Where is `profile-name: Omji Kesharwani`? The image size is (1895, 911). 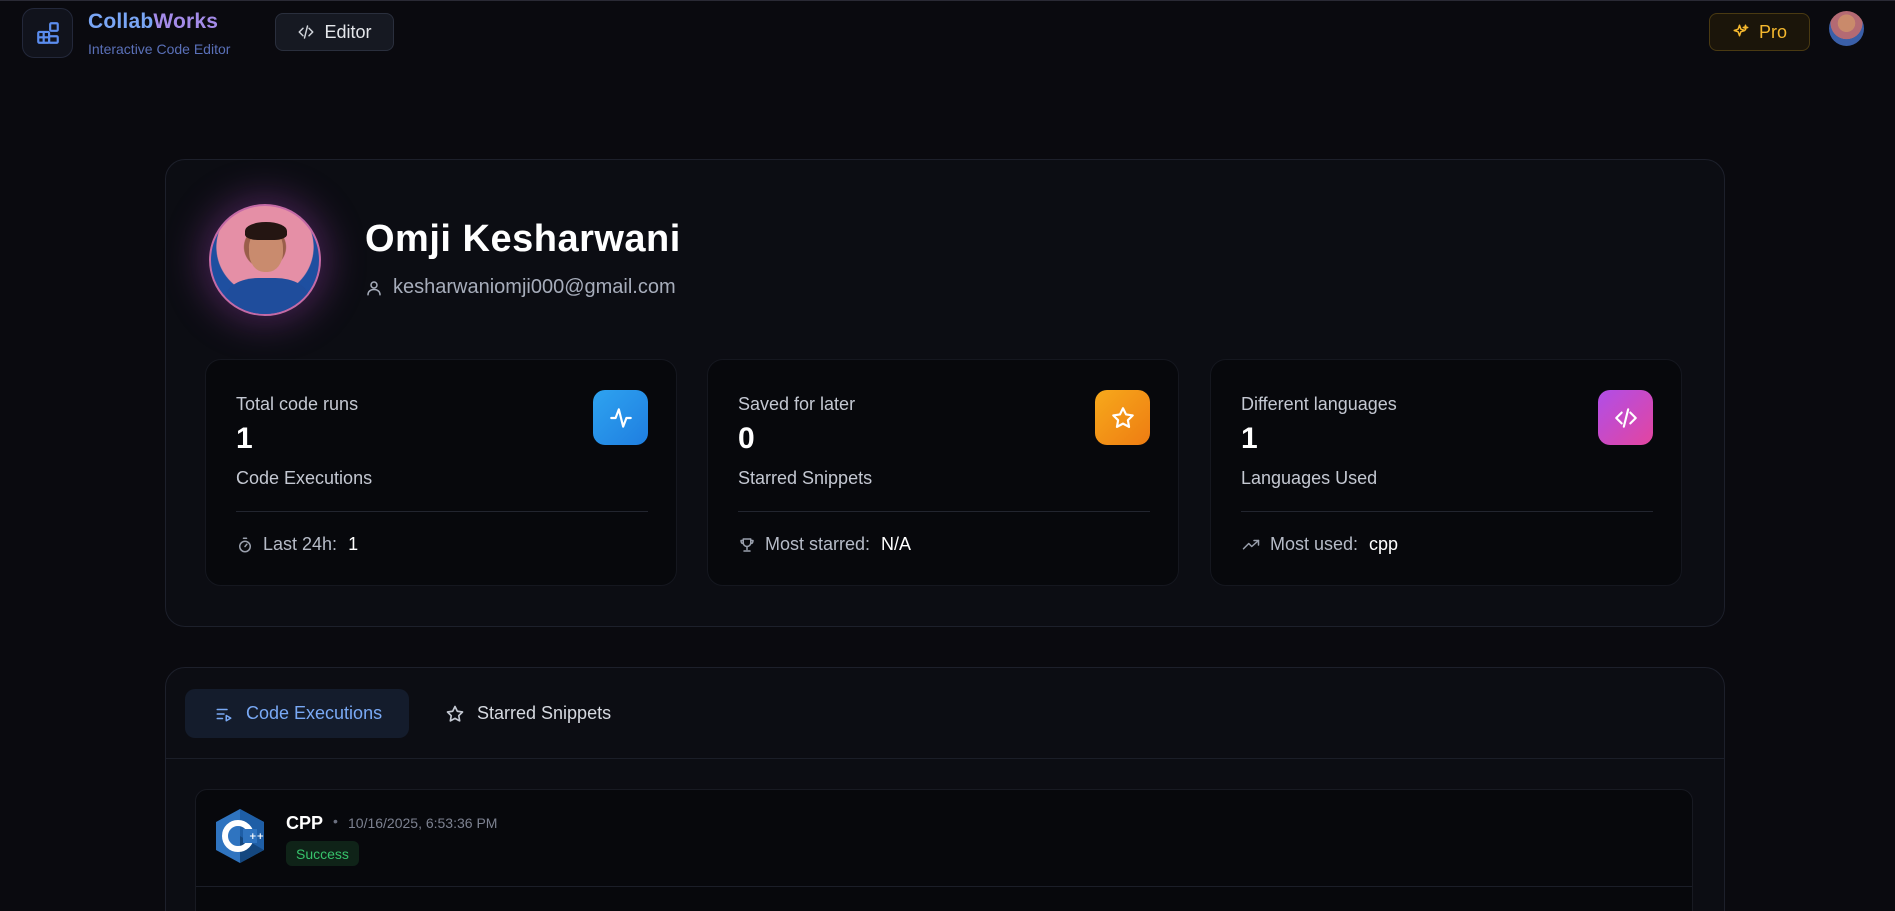 profile-name: Omji Kesharwani is located at coordinates (523, 239).